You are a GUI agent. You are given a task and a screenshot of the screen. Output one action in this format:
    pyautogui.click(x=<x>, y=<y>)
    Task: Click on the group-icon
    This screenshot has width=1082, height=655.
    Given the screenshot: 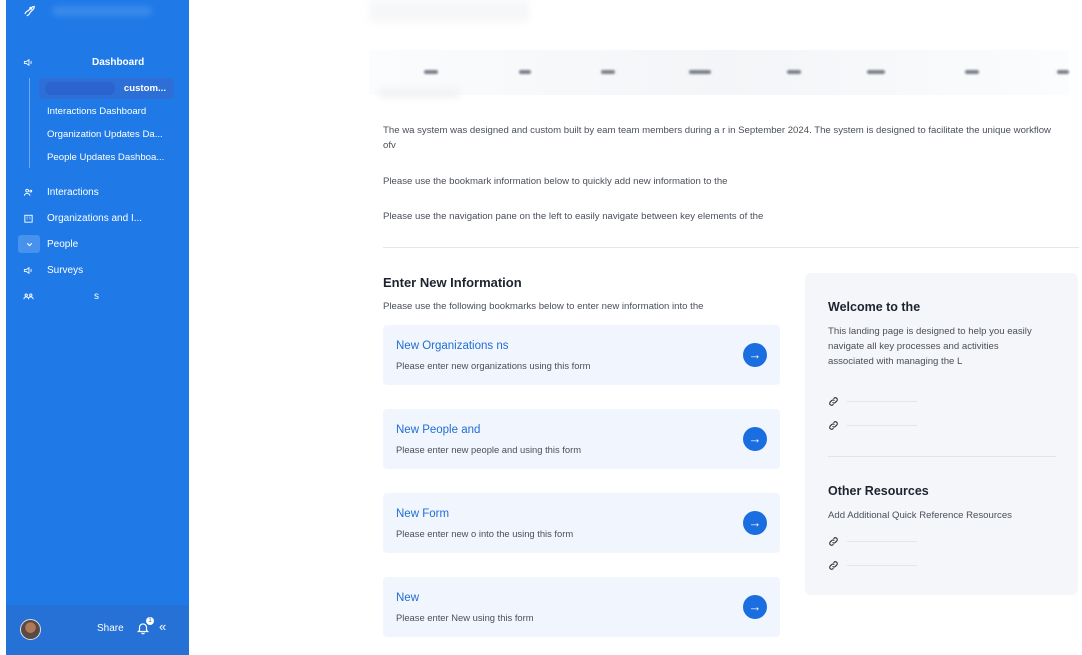 What is the action you would take?
    pyautogui.click(x=28, y=296)
    